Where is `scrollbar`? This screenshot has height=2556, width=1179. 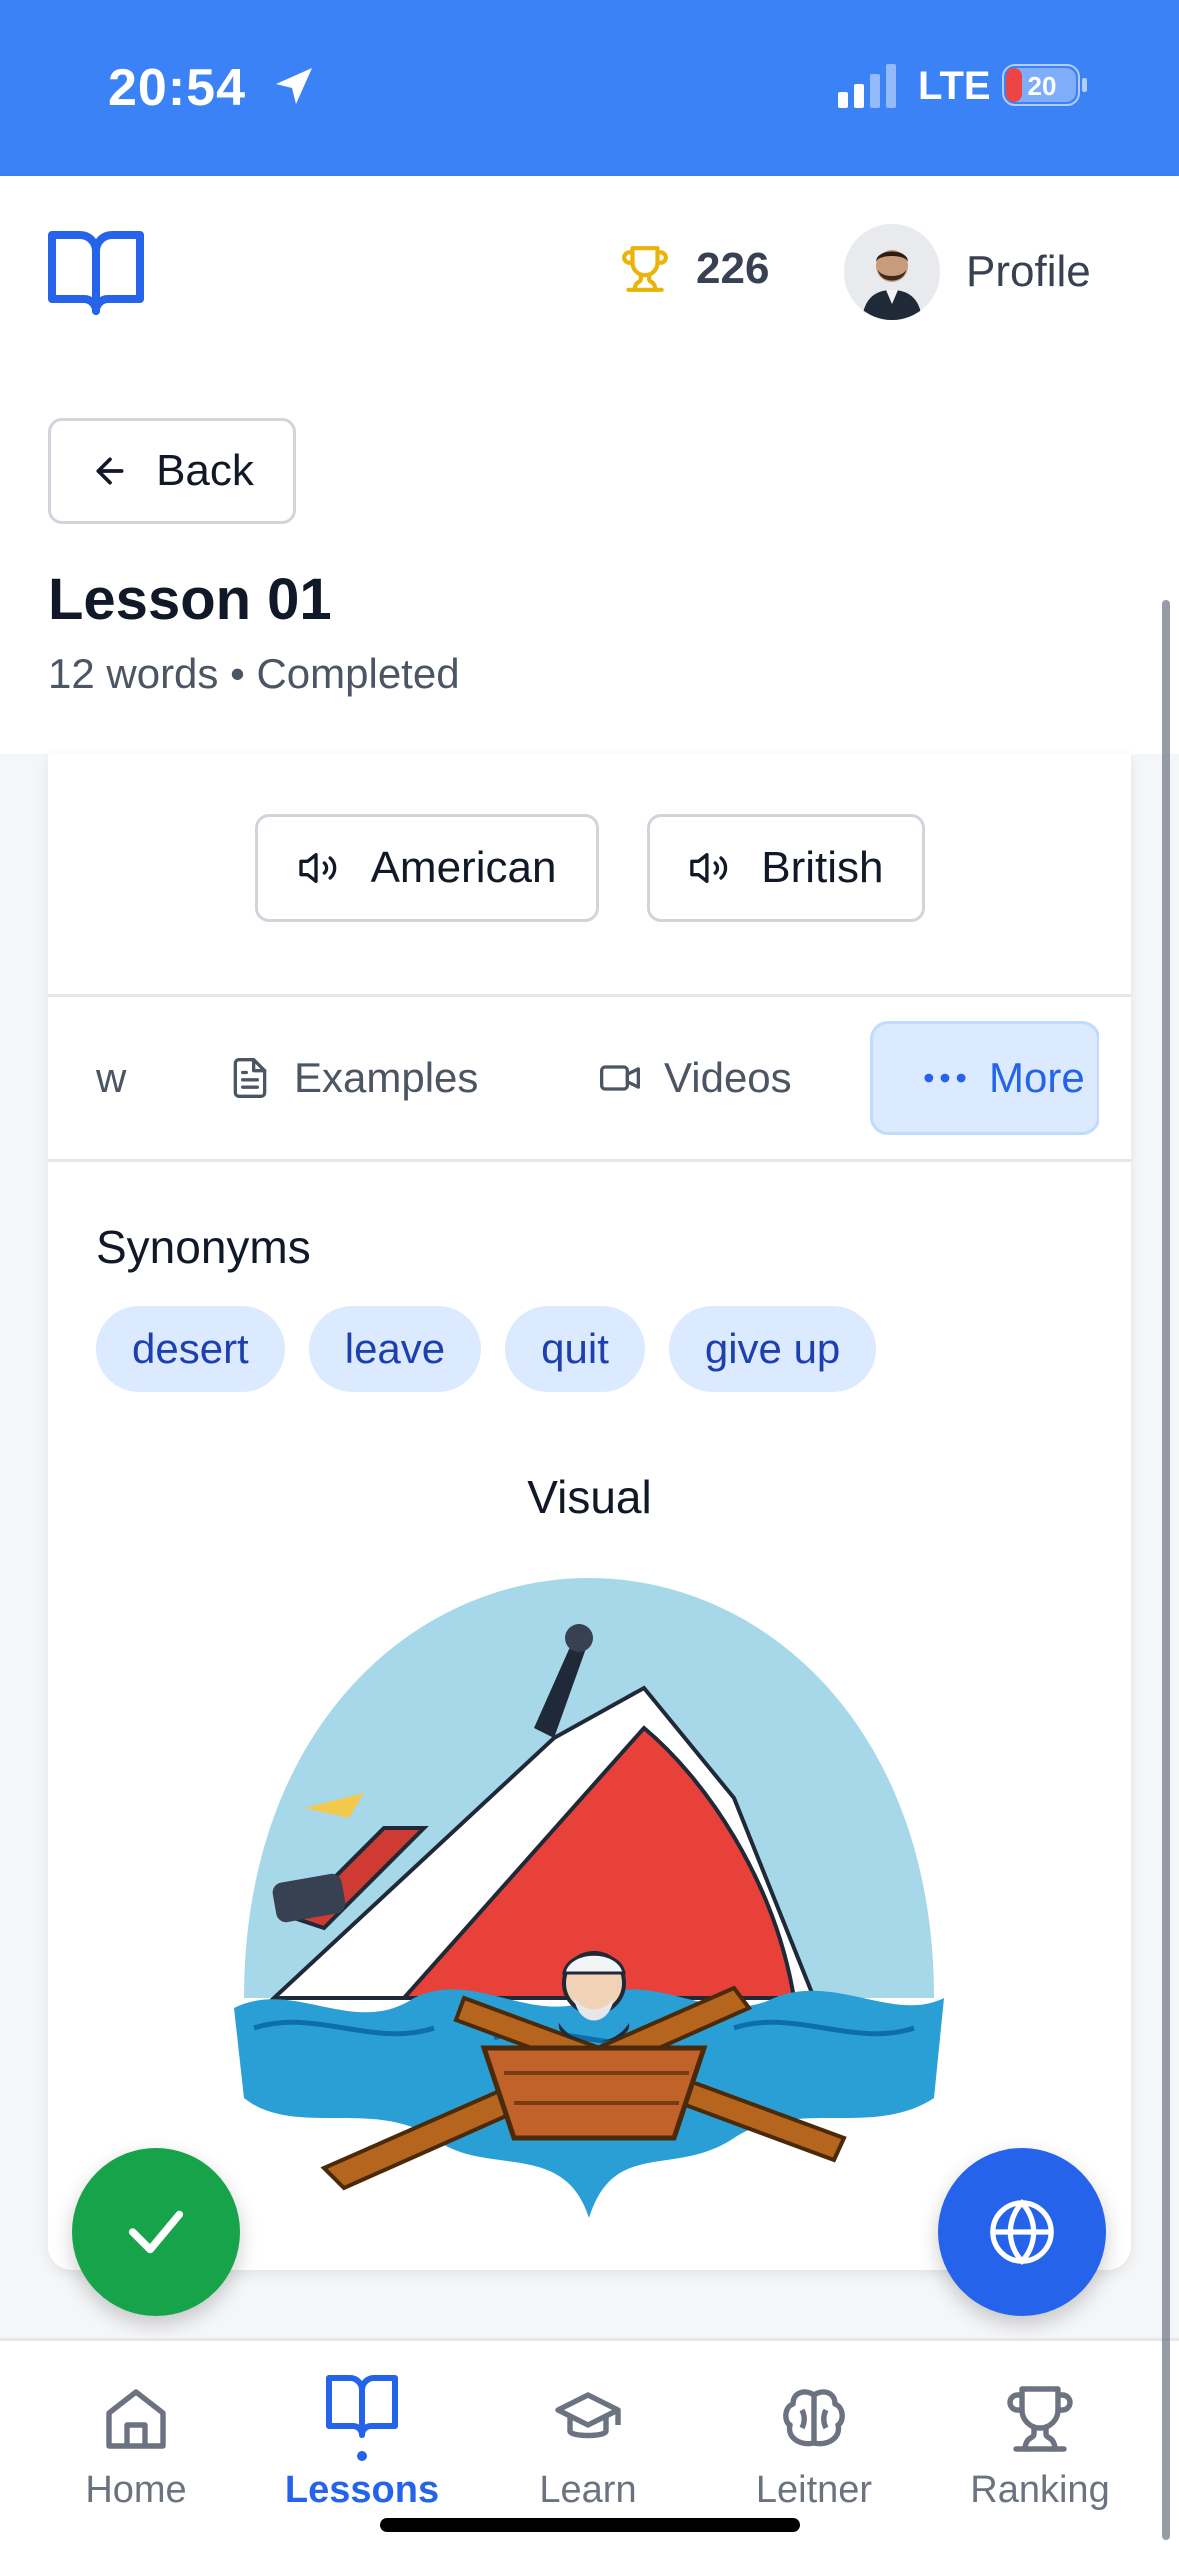 scrollbar is located at coordinates (1166, 1570).